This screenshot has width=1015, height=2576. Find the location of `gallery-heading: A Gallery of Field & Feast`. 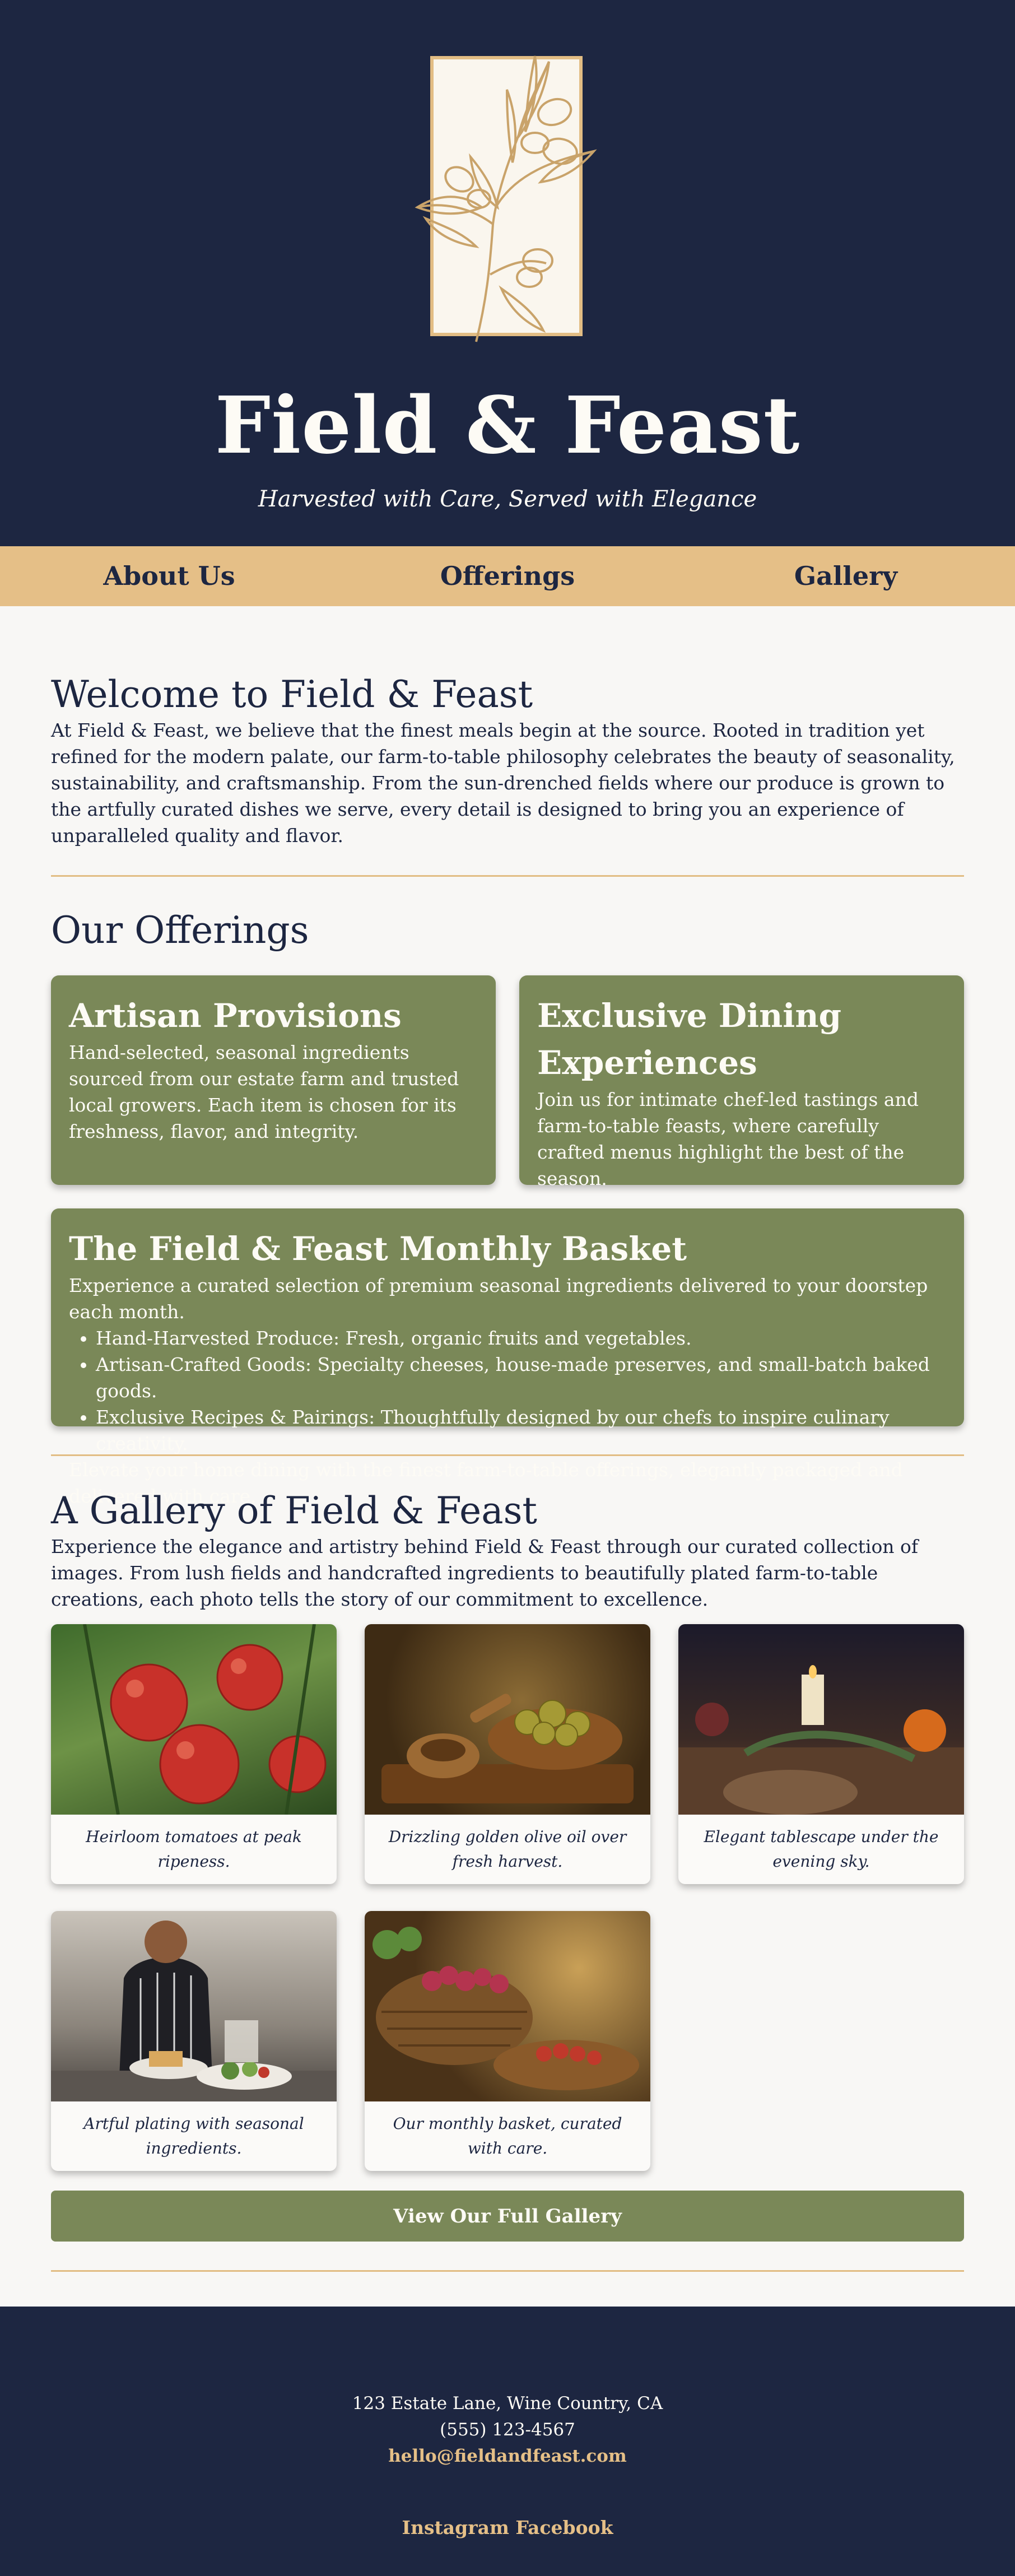

gallery-heading: A Gallery of Field & Feast is located at coordinates (294, 1510).